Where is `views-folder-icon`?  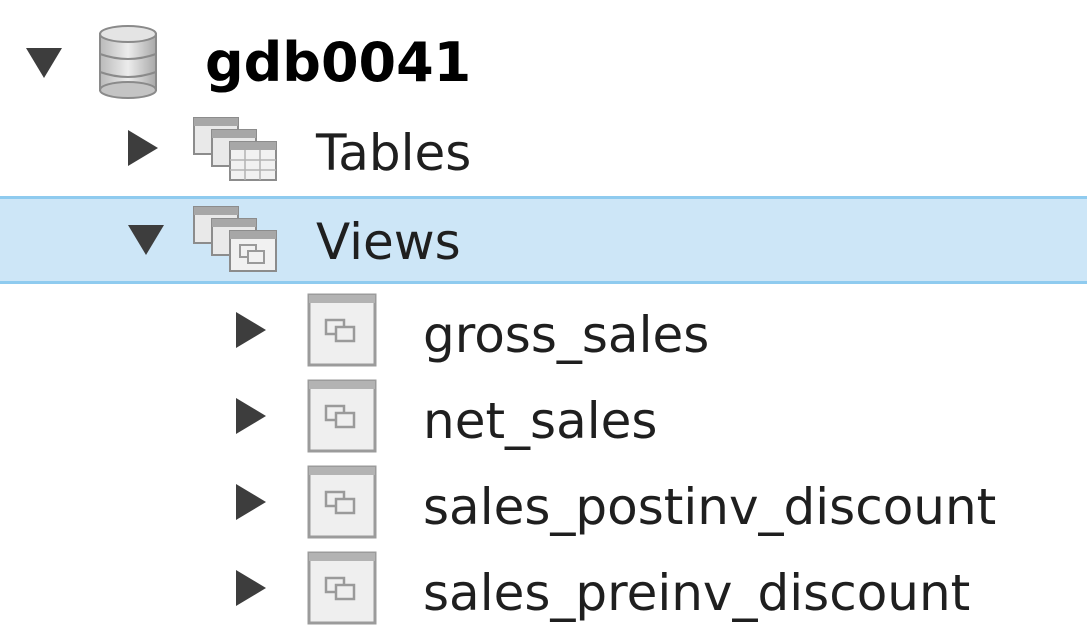 views-folder-icon is located at coordinates (236, 241).